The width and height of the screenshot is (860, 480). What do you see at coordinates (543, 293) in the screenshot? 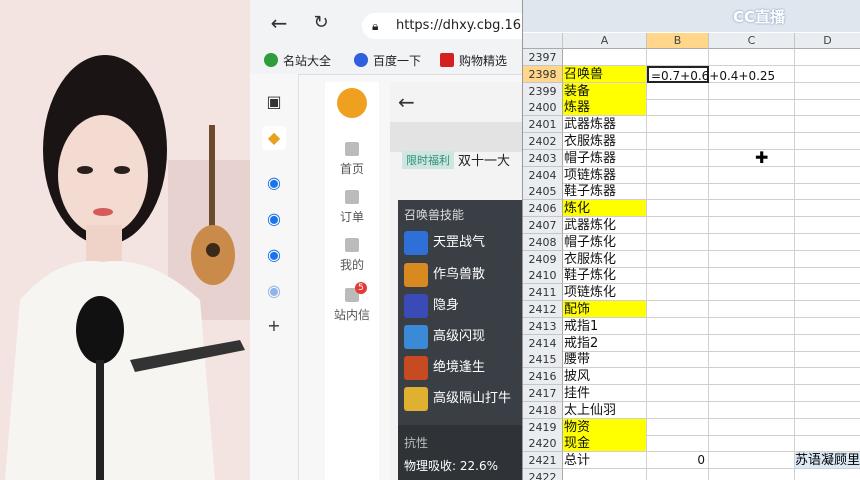
I see `row-header: 2411` at bounding box center [543, 293].